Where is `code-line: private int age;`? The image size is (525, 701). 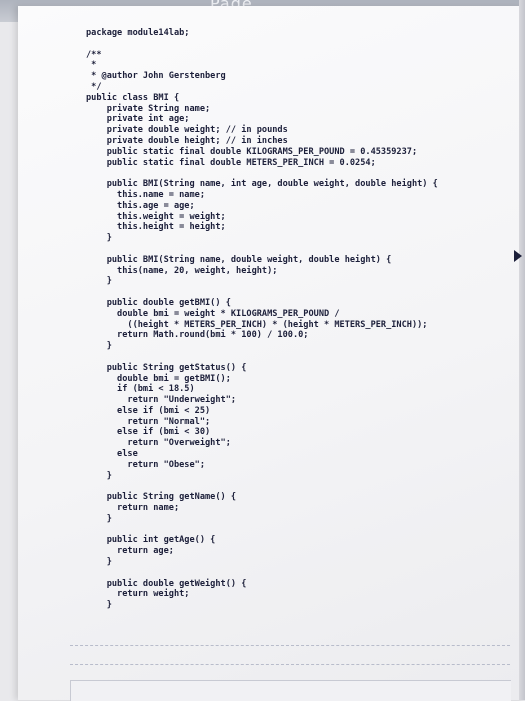
code-line: private int age; is located at coordinates (138, 119).